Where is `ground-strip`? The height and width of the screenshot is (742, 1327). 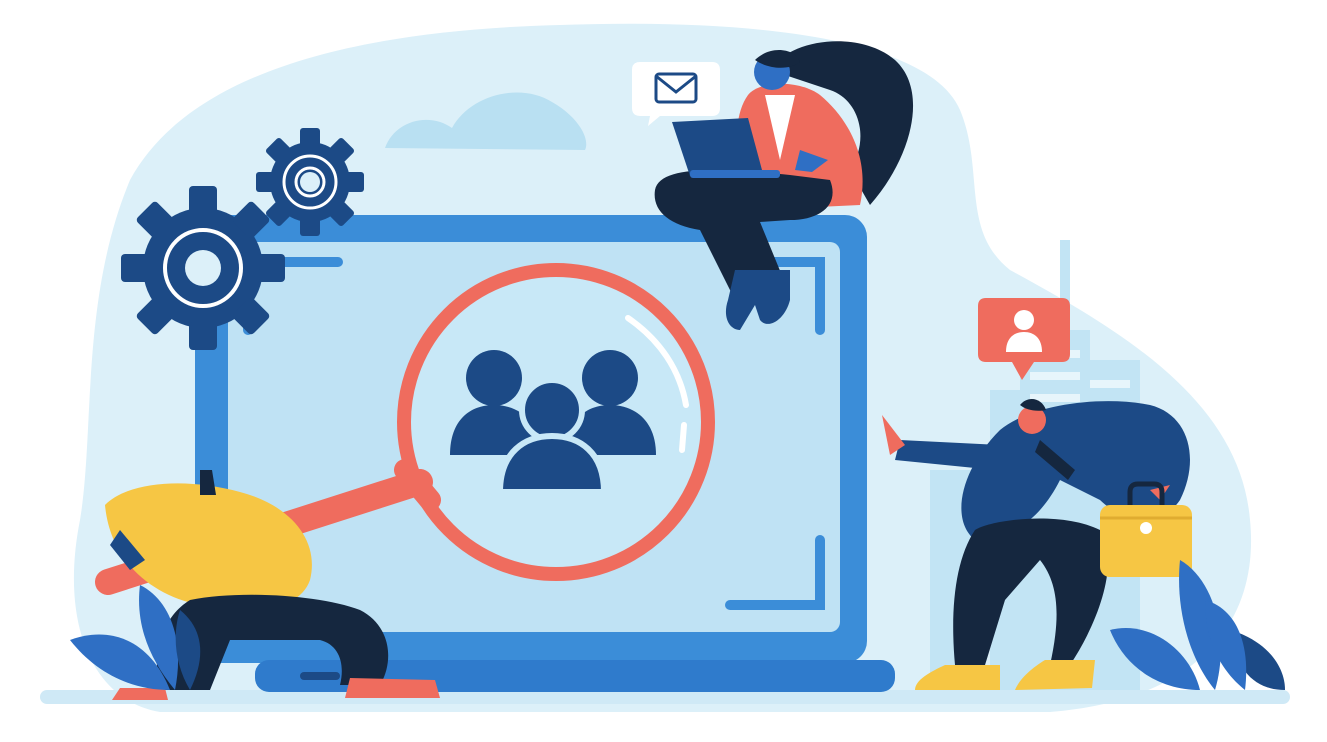 ground-strip is located at coordinates (665, 697).